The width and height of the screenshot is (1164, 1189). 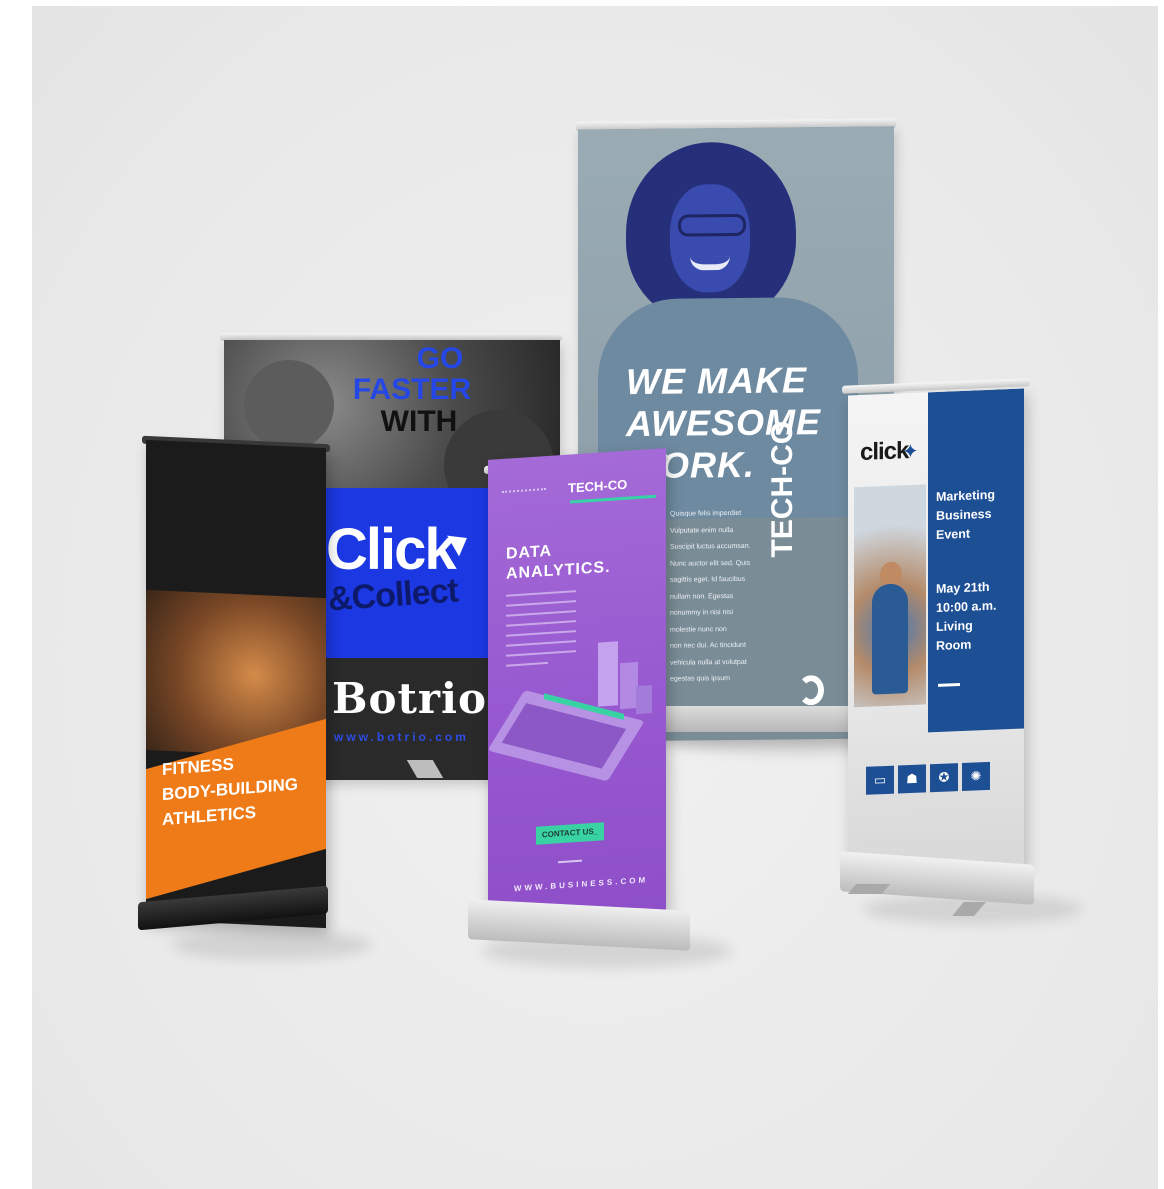 I want to click on event-title: Marketing Business Event, so click(x=978, y=515).